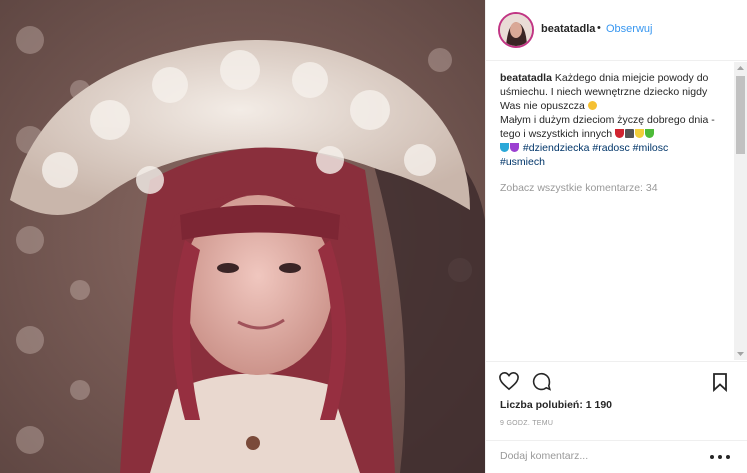 Image resolution: width=747 pixels, height=473 pixels. Describe the element at coordinates (639, 133) in the screenshot. I see `yellow-heart-emoji-icon` at that location.